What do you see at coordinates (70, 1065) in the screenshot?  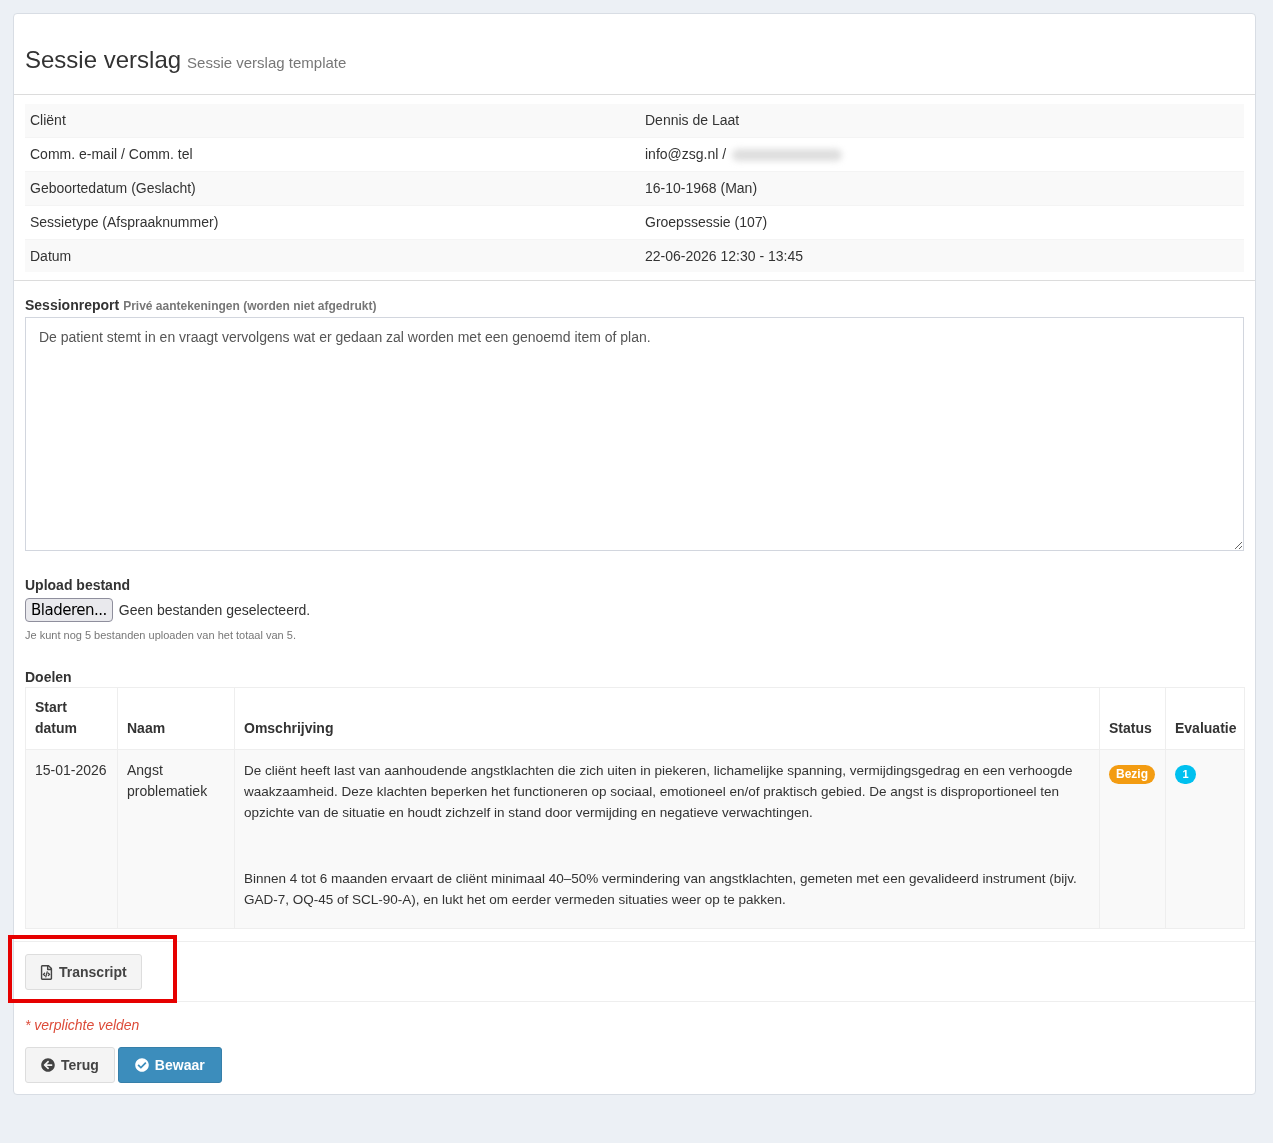 I see `back-button: Terug` at bounding box center [70, 1065].